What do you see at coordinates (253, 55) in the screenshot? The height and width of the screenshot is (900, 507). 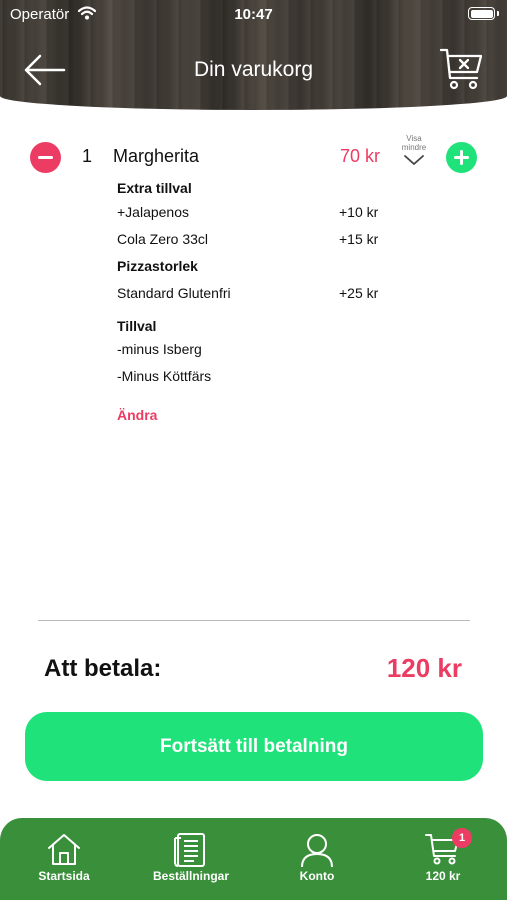 I see `header: Operatör 10:47 Din varukorg` at bounding box center [253, 55].